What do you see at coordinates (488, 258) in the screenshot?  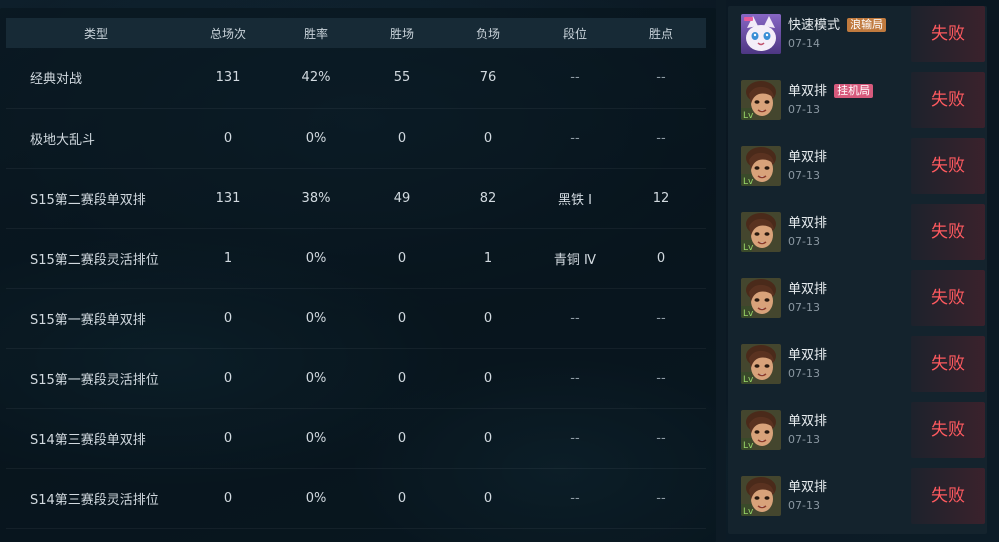 I see `losses-cell: 1` at bounding box center [488, 258].